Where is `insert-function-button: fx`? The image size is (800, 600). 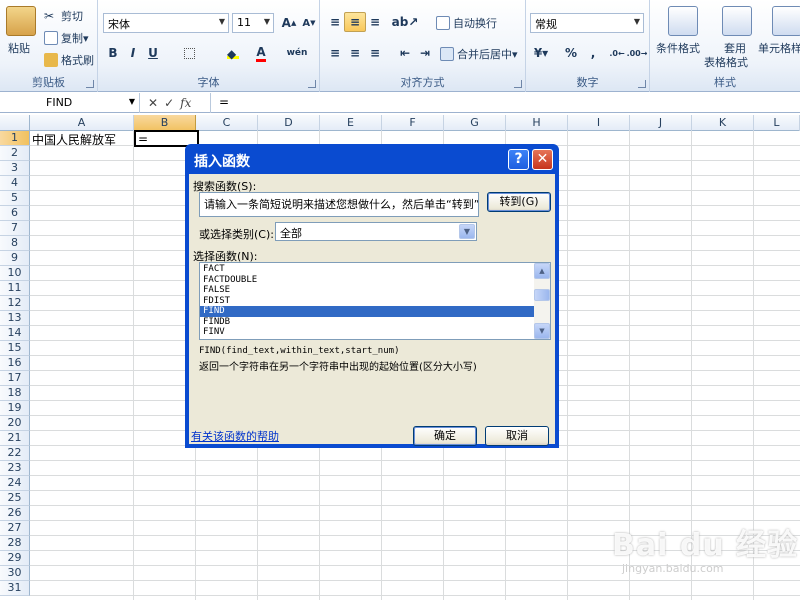
insert-function-button: fx is located at coordinates (185, 103).